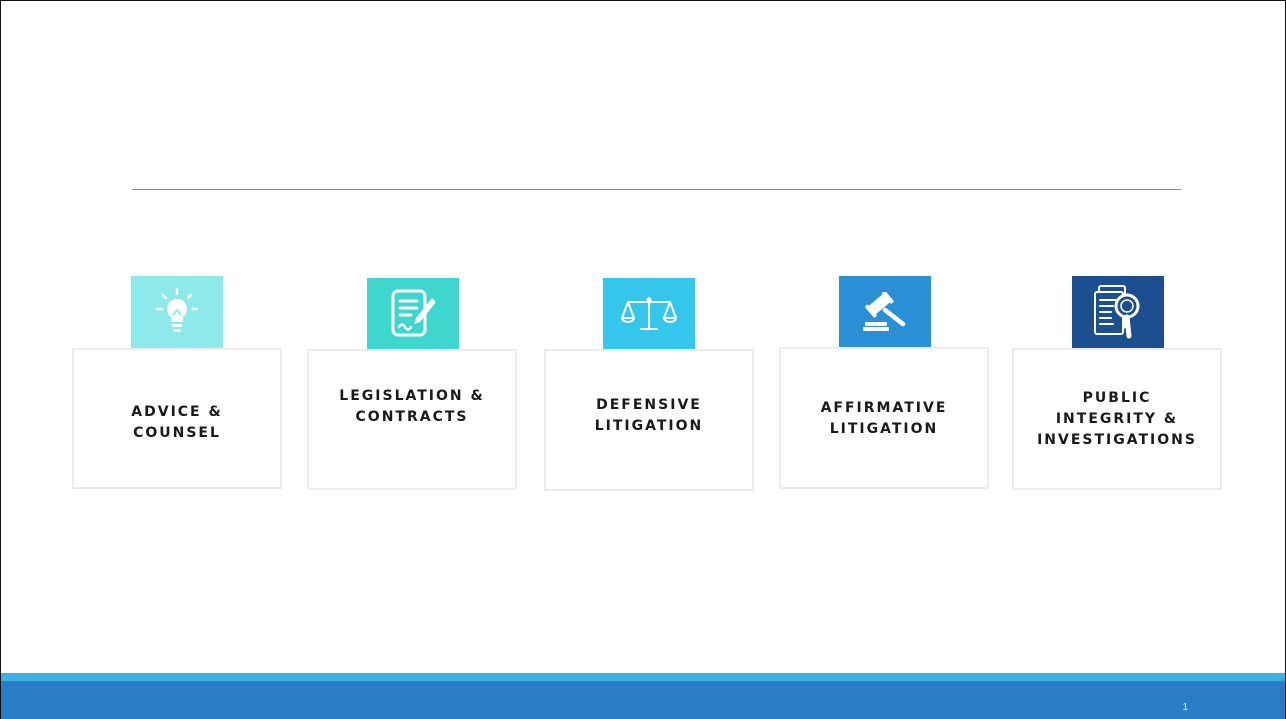 The width and height of the screenshot is (1286, 719). I want to click on card-box: ADVICE & COUNSEL, so click(177, 418).